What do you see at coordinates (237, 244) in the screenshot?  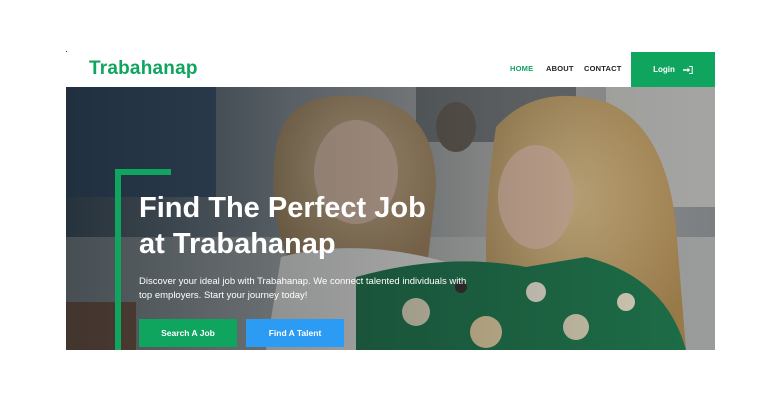 I see `headline-line-2: at Trabahanap` at bounding box center [237, 244].